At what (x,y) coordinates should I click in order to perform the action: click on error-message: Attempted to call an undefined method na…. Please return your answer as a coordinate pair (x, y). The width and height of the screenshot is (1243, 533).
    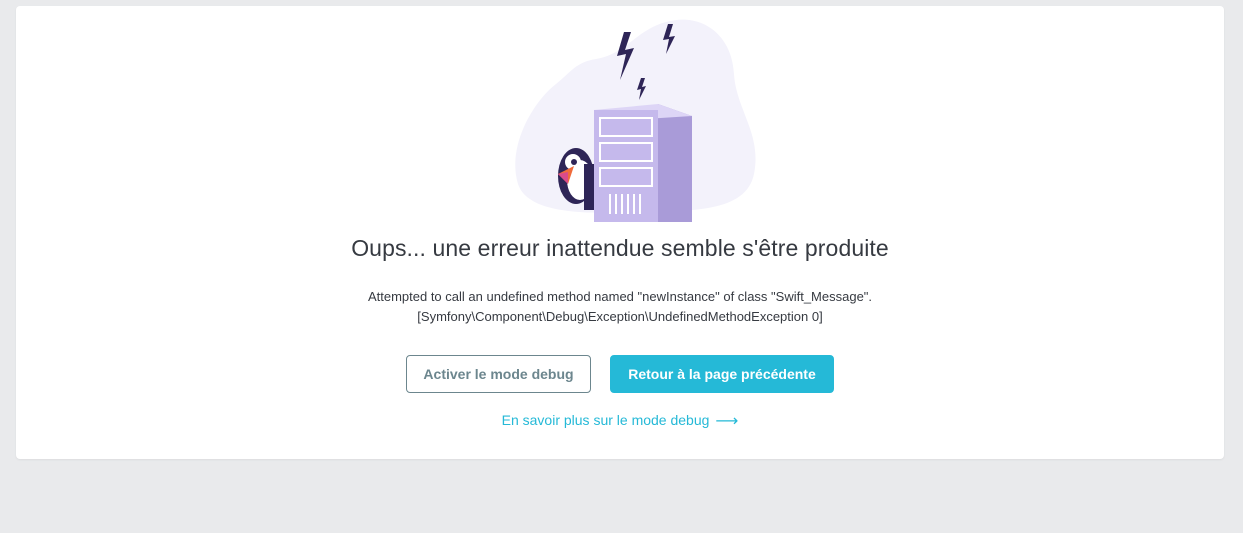
    Looking at the image, I should click on (620, 307).